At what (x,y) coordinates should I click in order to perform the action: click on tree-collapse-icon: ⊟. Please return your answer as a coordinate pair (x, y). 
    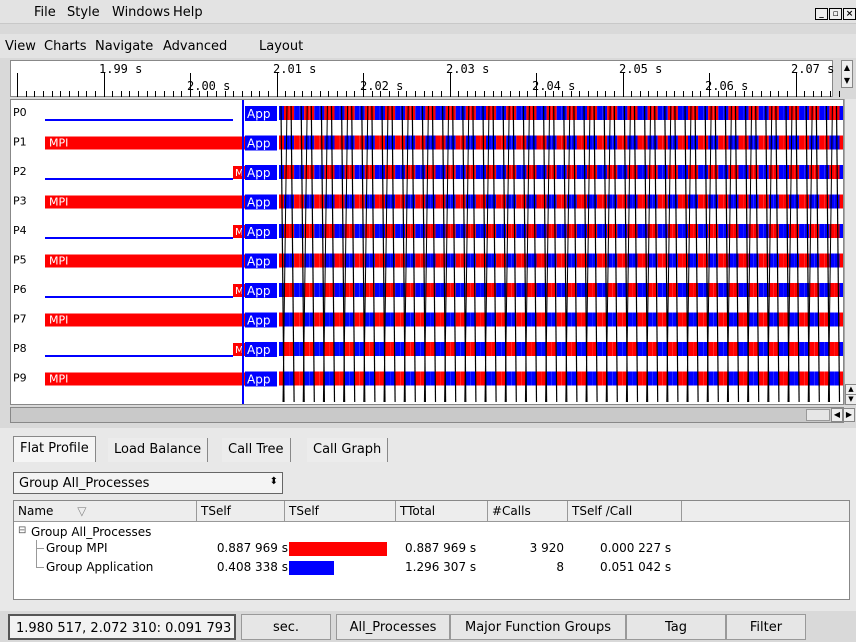
    Looking at the image, I should click on (22, 530).